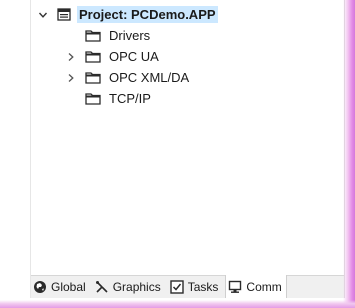 Image resolution: width=355 pixels, height=308 pixels. What do you see at coordinates (130, 35) in the screenshot?
I see `tree-item-label: Drivers` at bounding box center [130, 35].